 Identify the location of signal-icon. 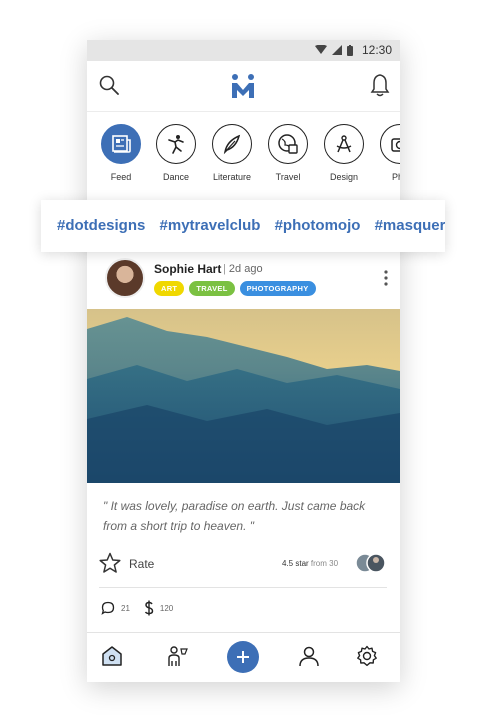
(336, 50).